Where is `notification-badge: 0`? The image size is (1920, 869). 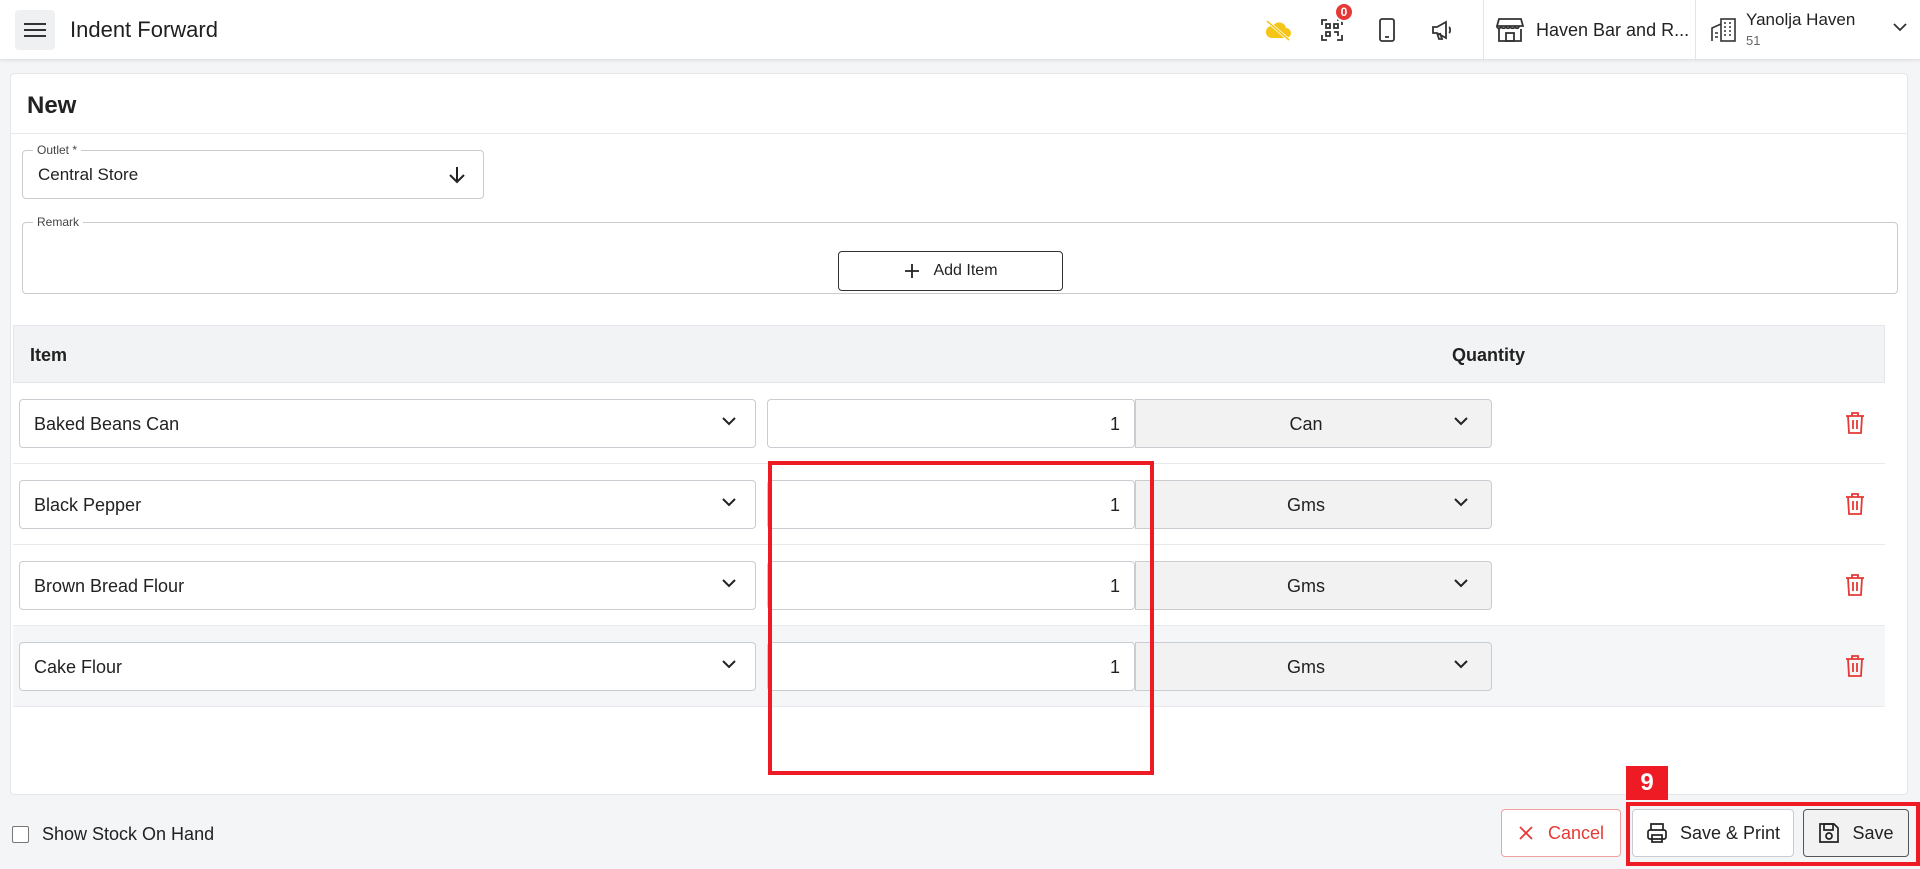
notification-badge: 0 is located at coordinates (1344, 12).